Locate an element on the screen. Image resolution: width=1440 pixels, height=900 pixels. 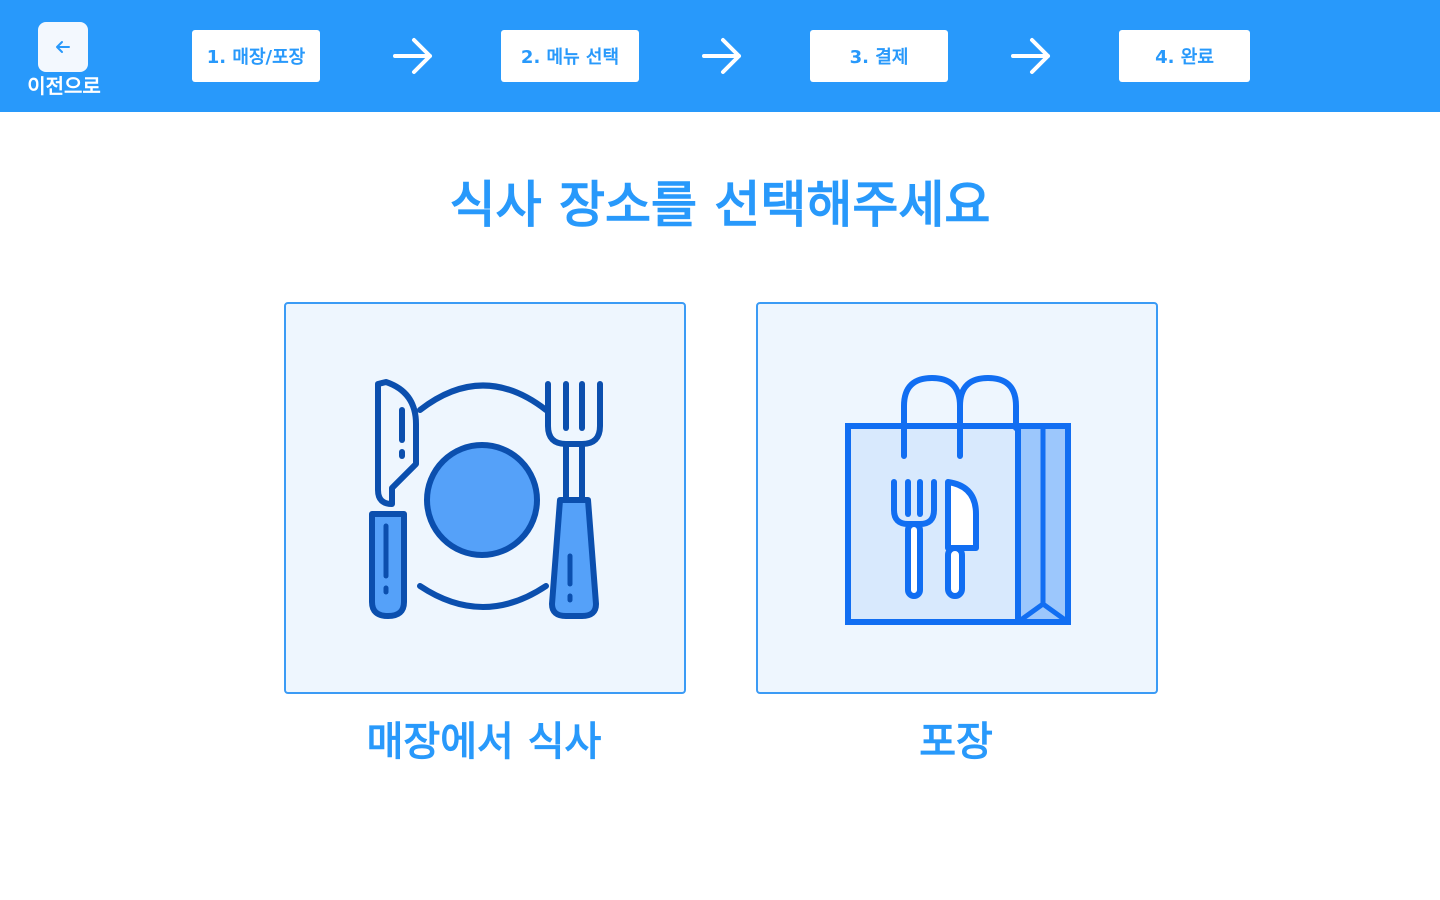
page-title: 식사 장소를 선택해주세요 is located at coordinates (720, 205).